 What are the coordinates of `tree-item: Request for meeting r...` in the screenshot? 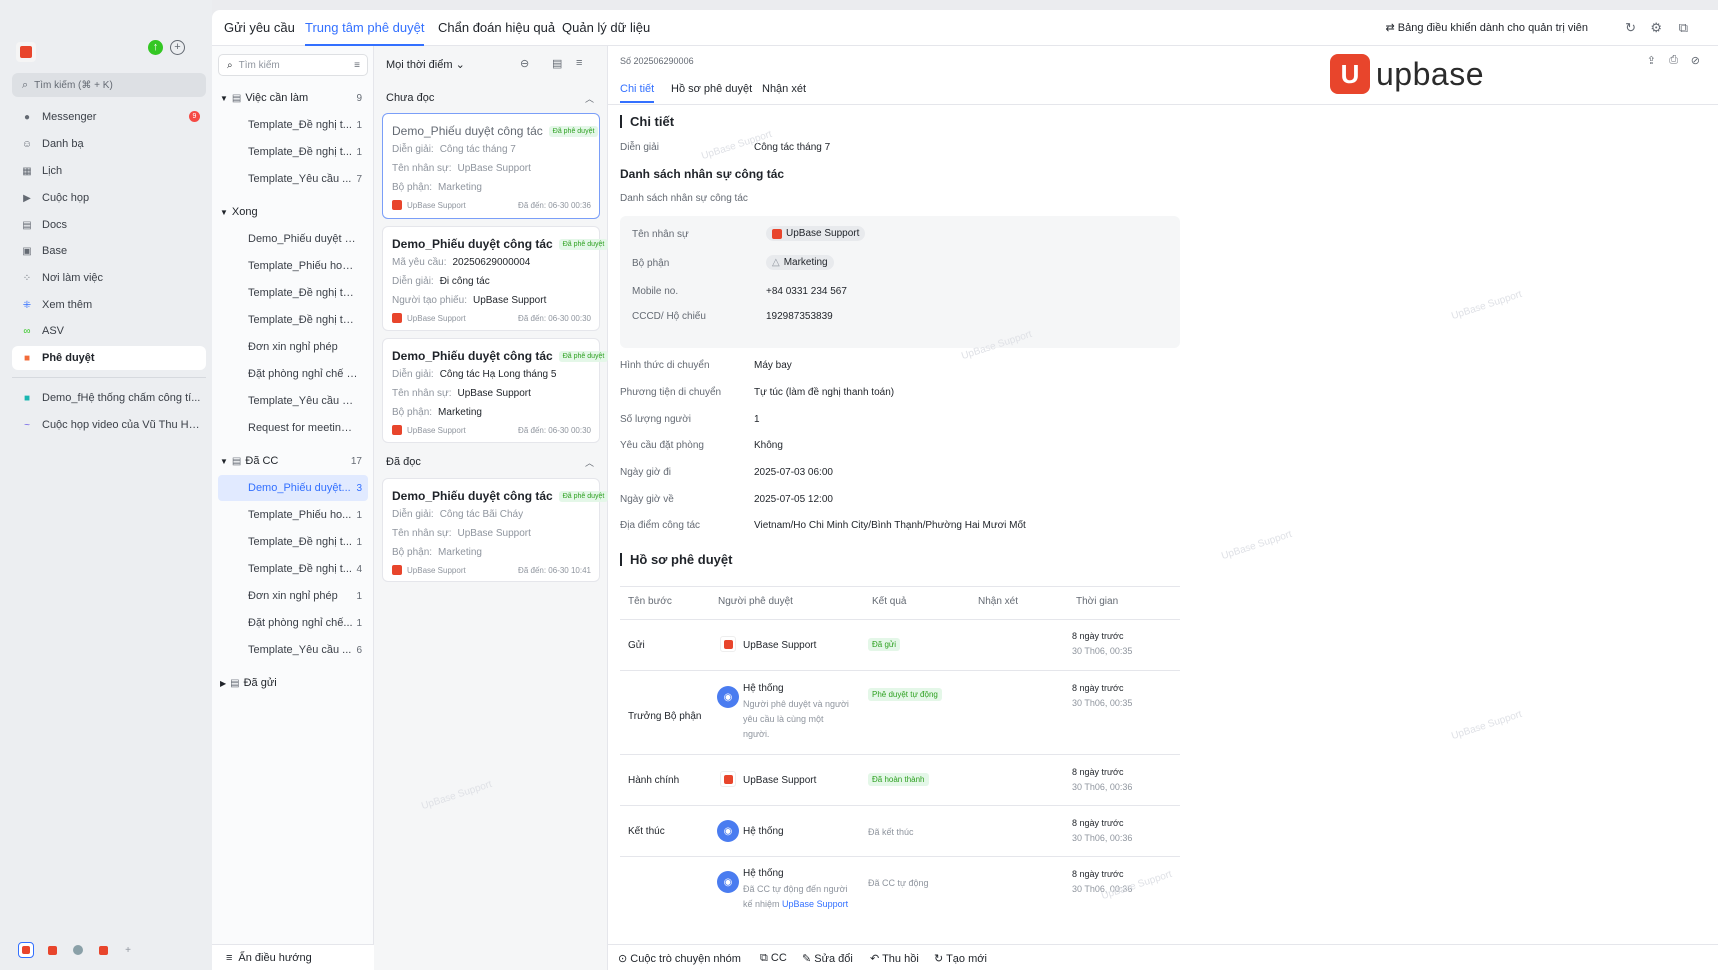 It's located at (293, 428).